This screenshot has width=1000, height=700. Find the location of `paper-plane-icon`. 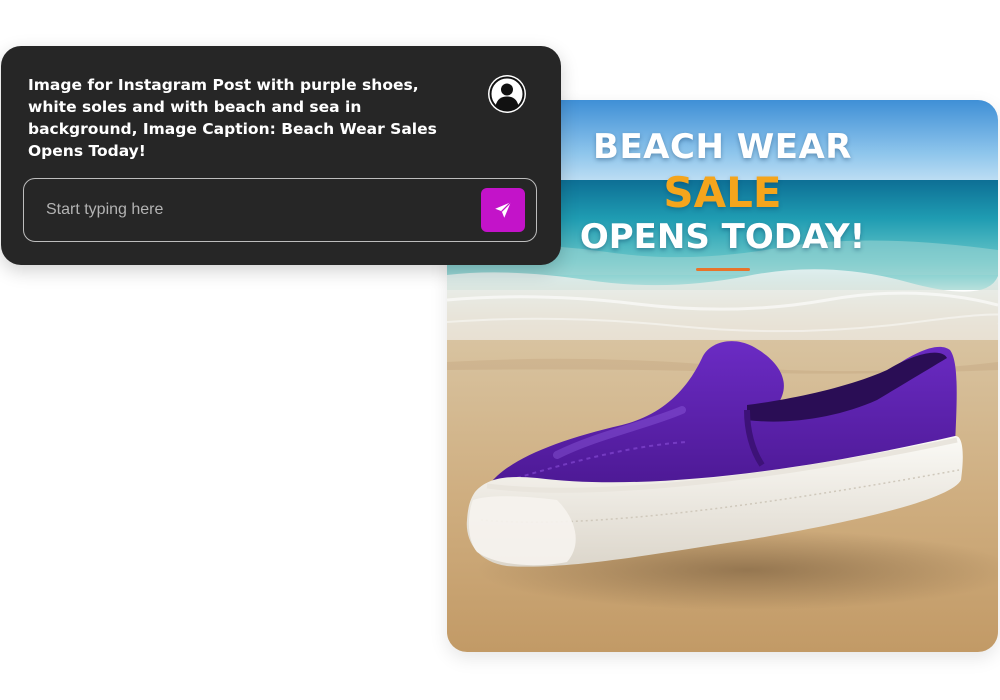

paper-plane-icon is located at coordinates (503, 209).